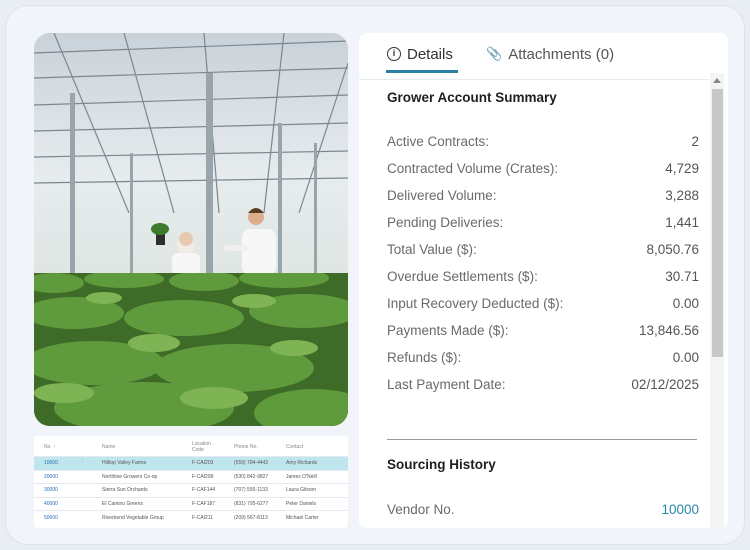  I want to click on location-code: F-CAI299, so click(203, 476).